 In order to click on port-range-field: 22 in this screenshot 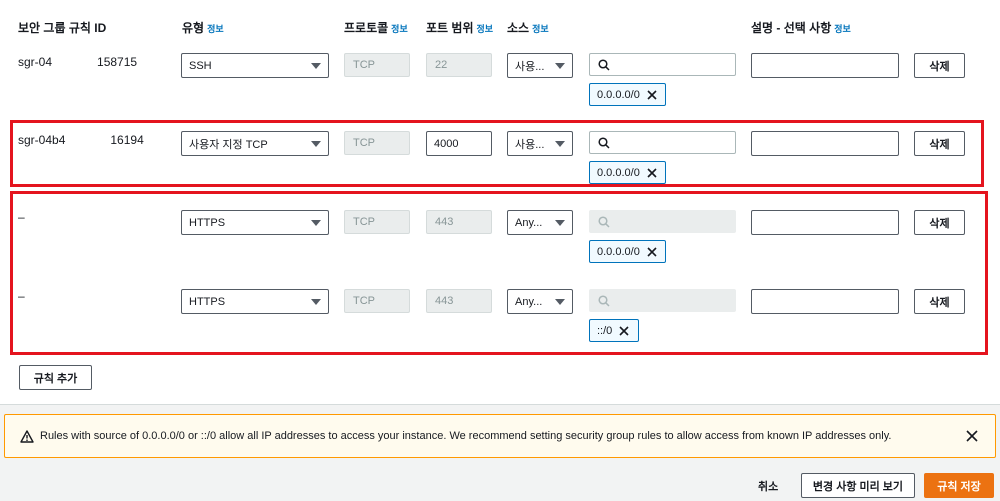, I will do `click(459, 65)`.